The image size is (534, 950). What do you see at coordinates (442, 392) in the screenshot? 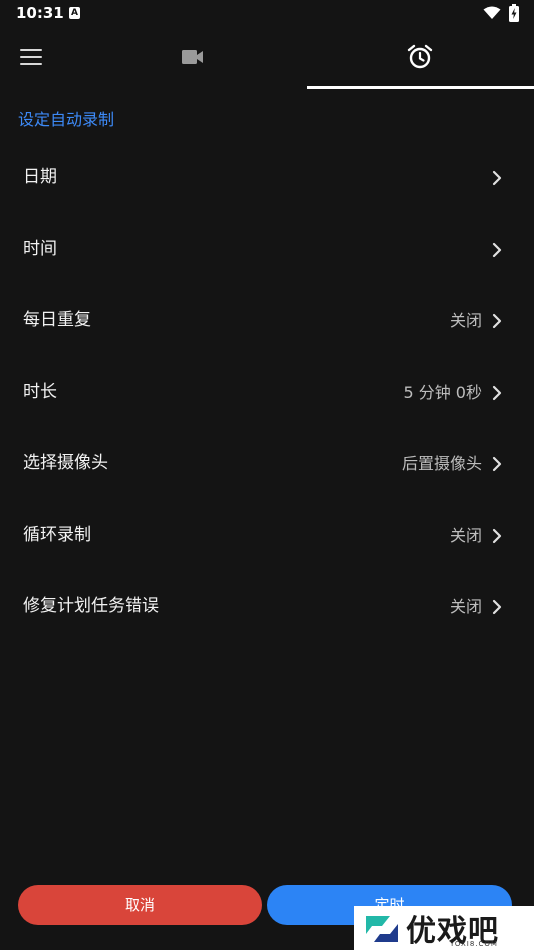
I see `setting-value: 5 分钟 0秒` at bounding box center [442, 392].